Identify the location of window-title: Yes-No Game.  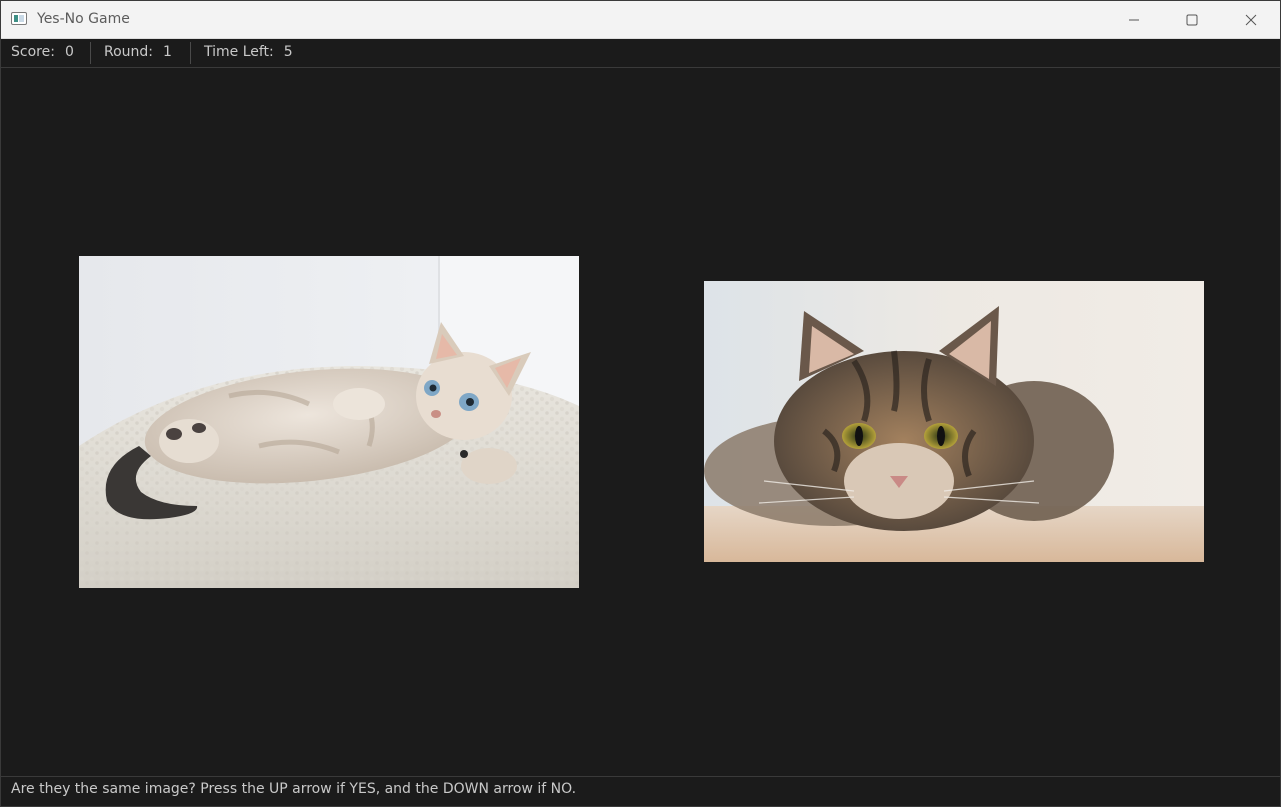
(83, 19).